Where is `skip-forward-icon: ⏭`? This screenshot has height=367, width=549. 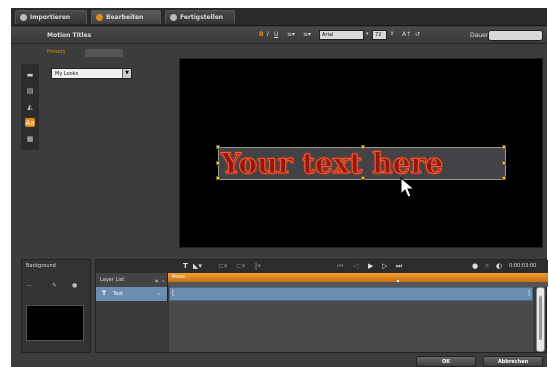 skip-forward-icon: ⏭ is located at coordinates (399, 266).